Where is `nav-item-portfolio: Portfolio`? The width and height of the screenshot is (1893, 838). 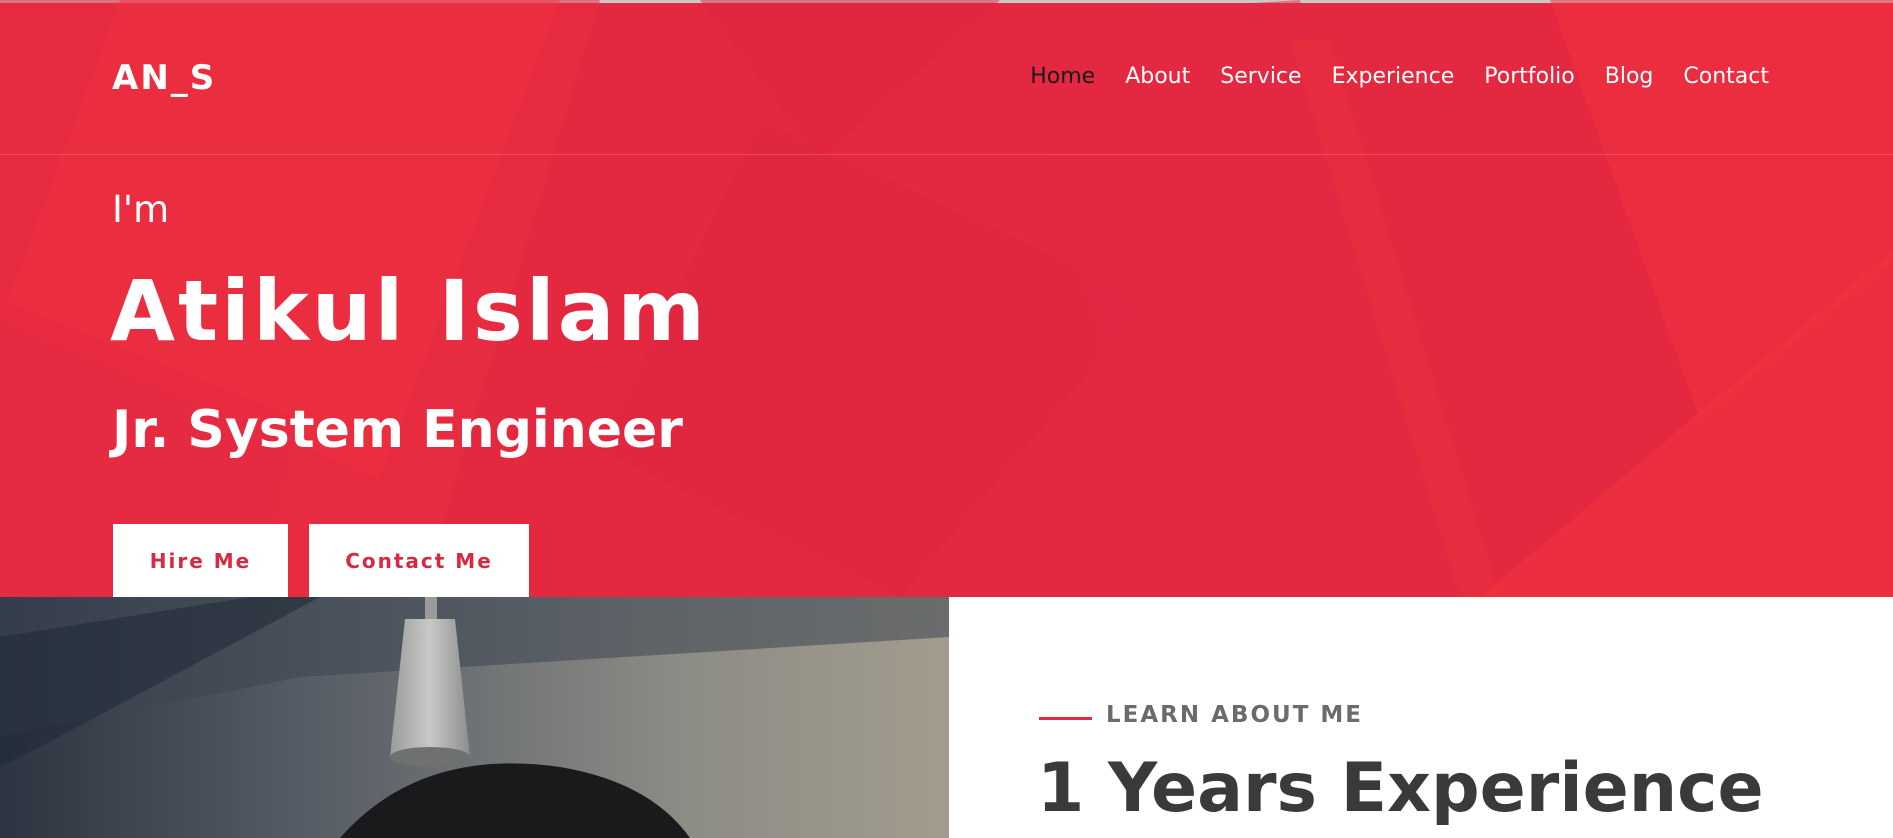
nav-item-portfolio: Portfolio is located at coordinates (1529, 76).